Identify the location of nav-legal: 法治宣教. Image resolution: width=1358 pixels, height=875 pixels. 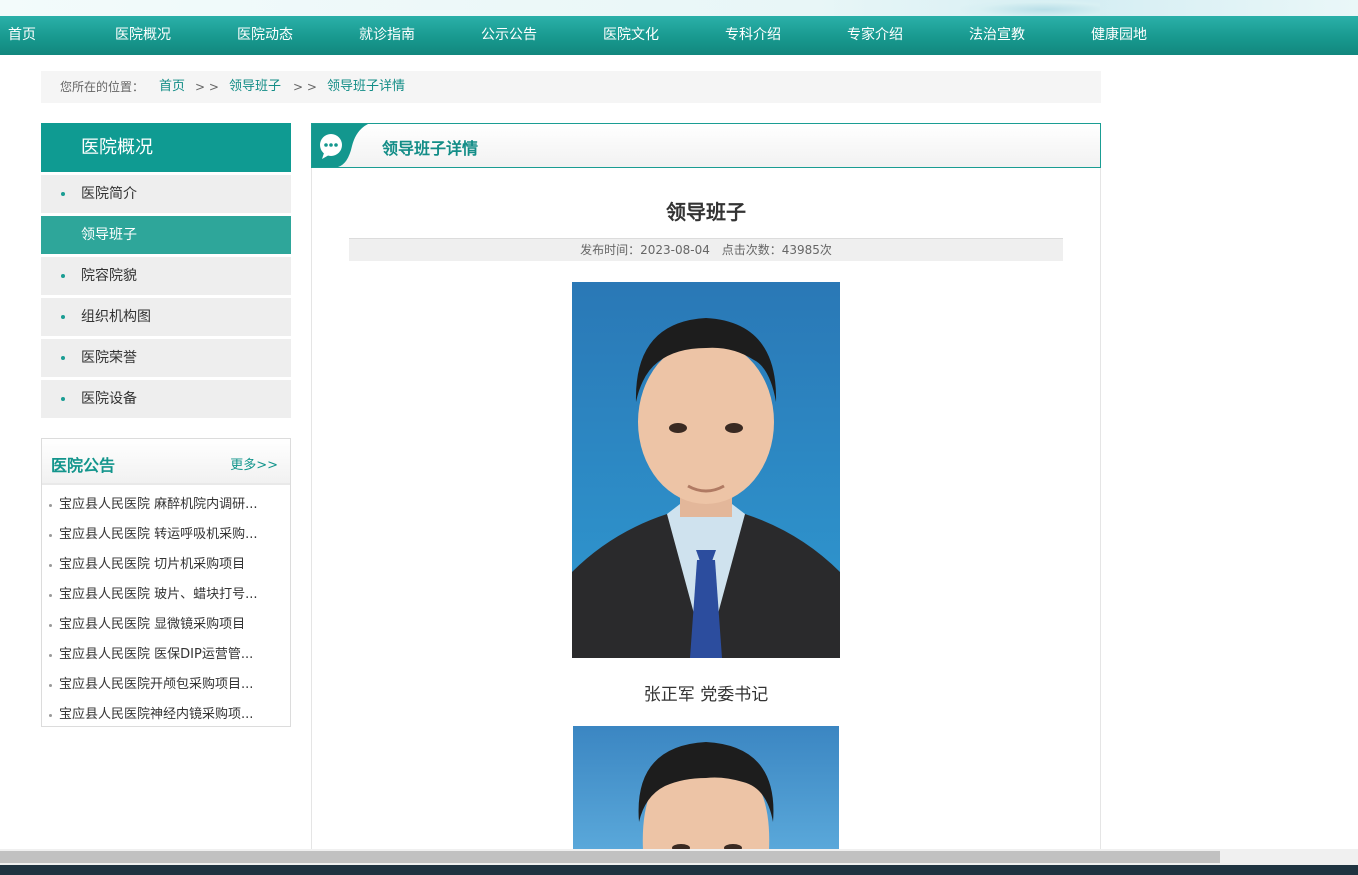
(997, 35).